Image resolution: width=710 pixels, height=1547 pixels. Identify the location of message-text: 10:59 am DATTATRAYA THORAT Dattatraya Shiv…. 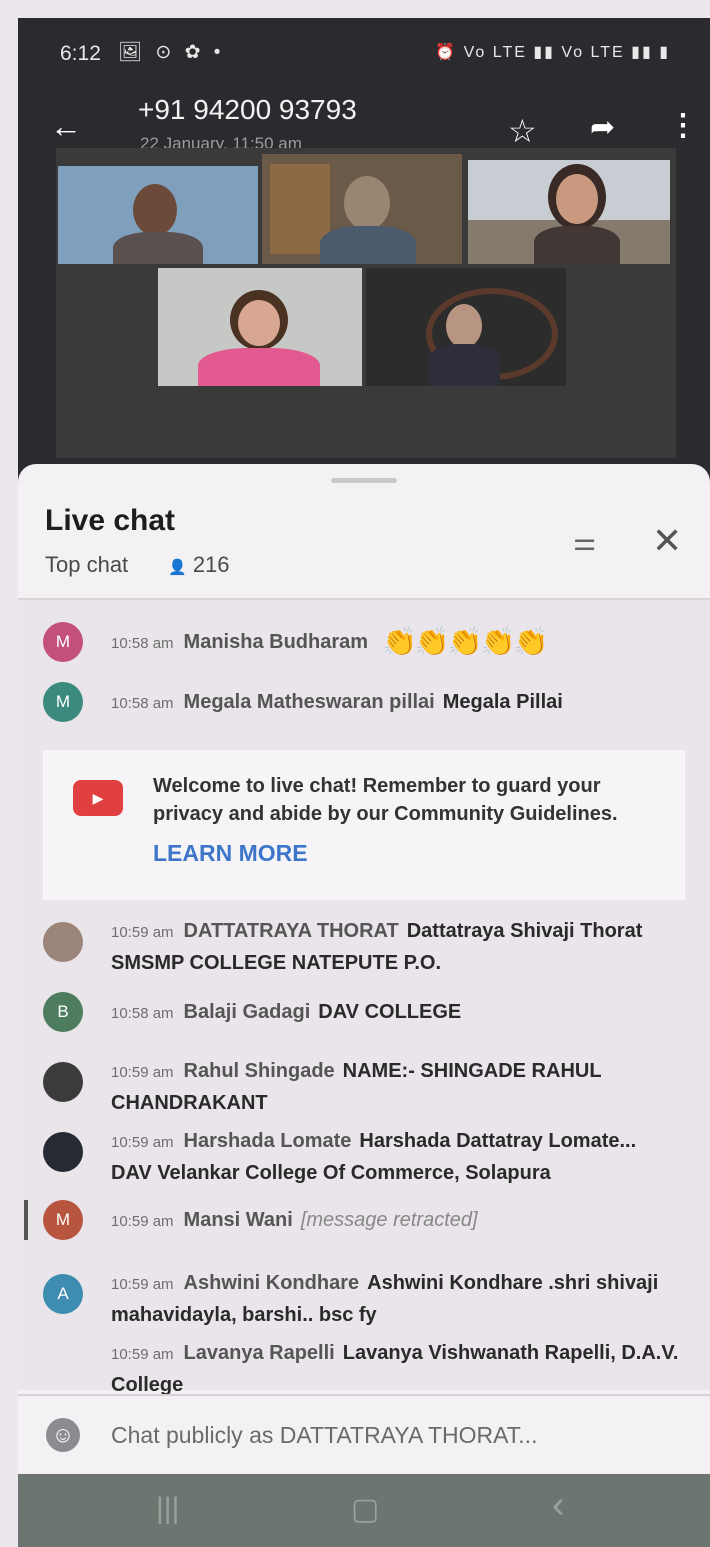
(396, 947).